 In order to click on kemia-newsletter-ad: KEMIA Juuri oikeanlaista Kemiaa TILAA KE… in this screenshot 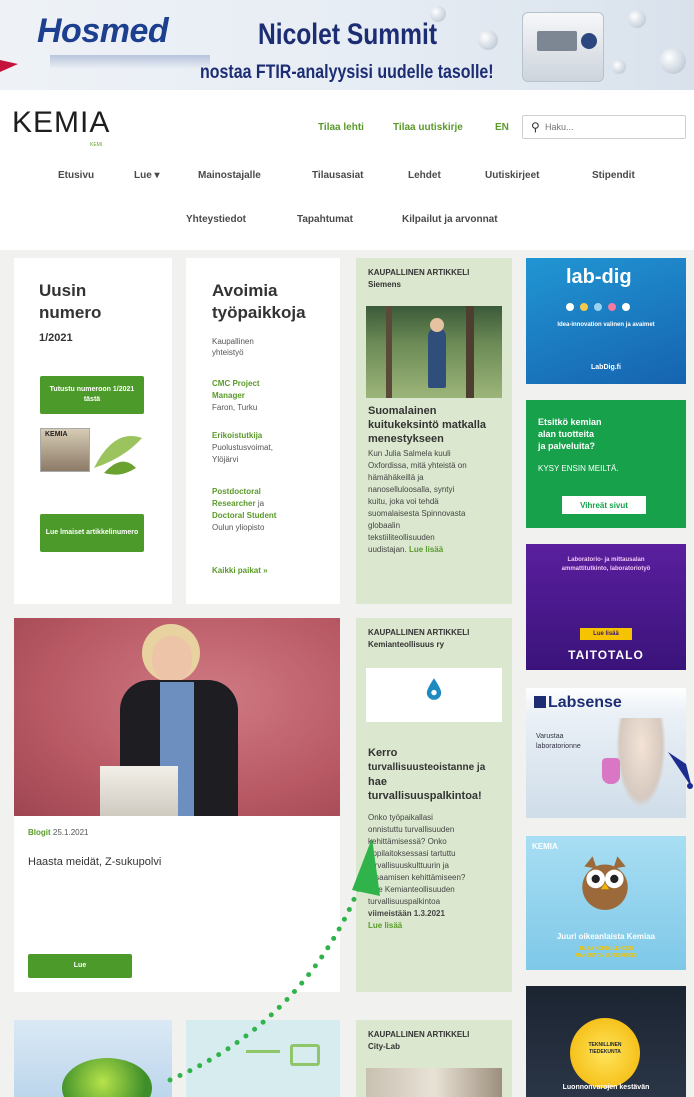, I will do `click(606, 903)`.